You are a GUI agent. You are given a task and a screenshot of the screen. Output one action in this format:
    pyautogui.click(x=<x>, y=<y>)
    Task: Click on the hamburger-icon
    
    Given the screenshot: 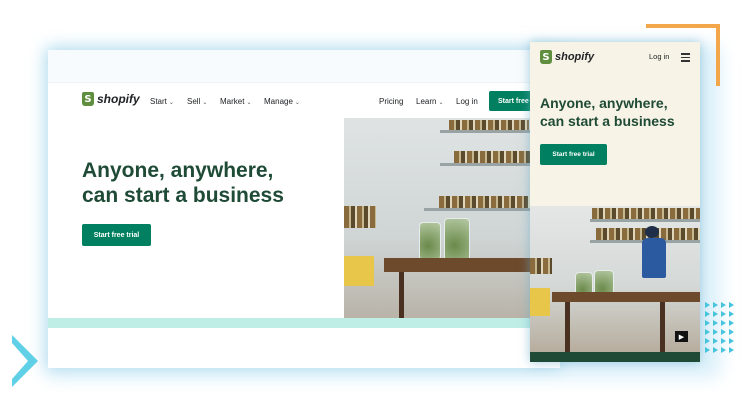 What is the action you would take?
    pyautogui.click(x=685, y=58)
    